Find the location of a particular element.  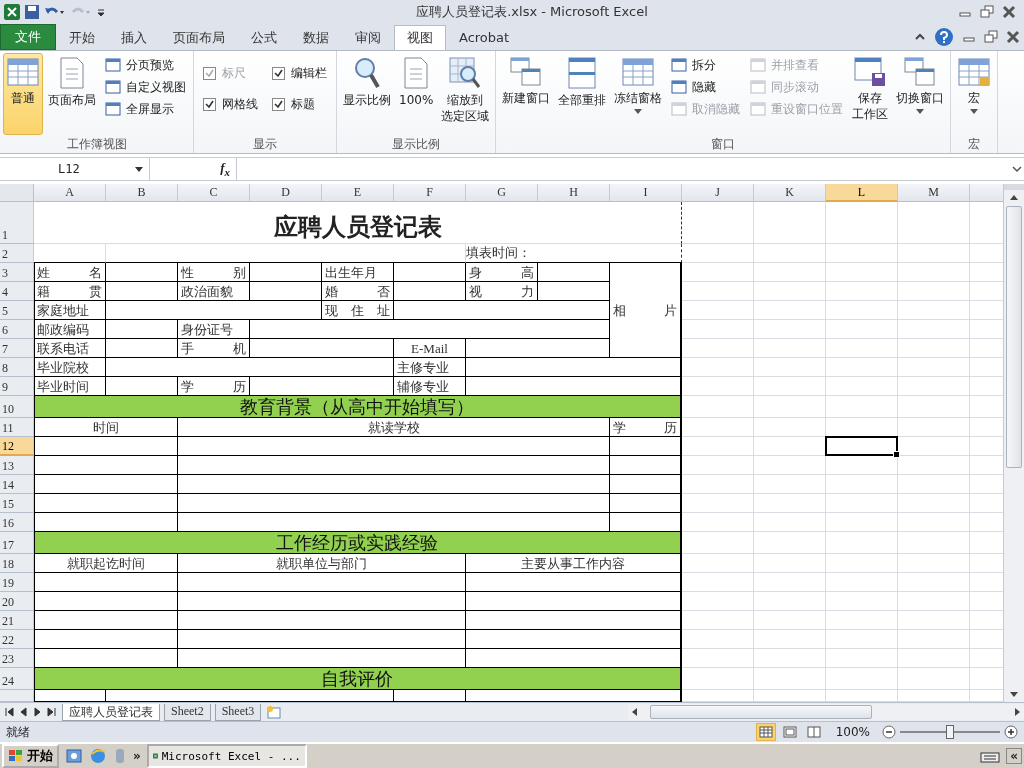

zoom-in-icon is located at coordinates (1011, 732).